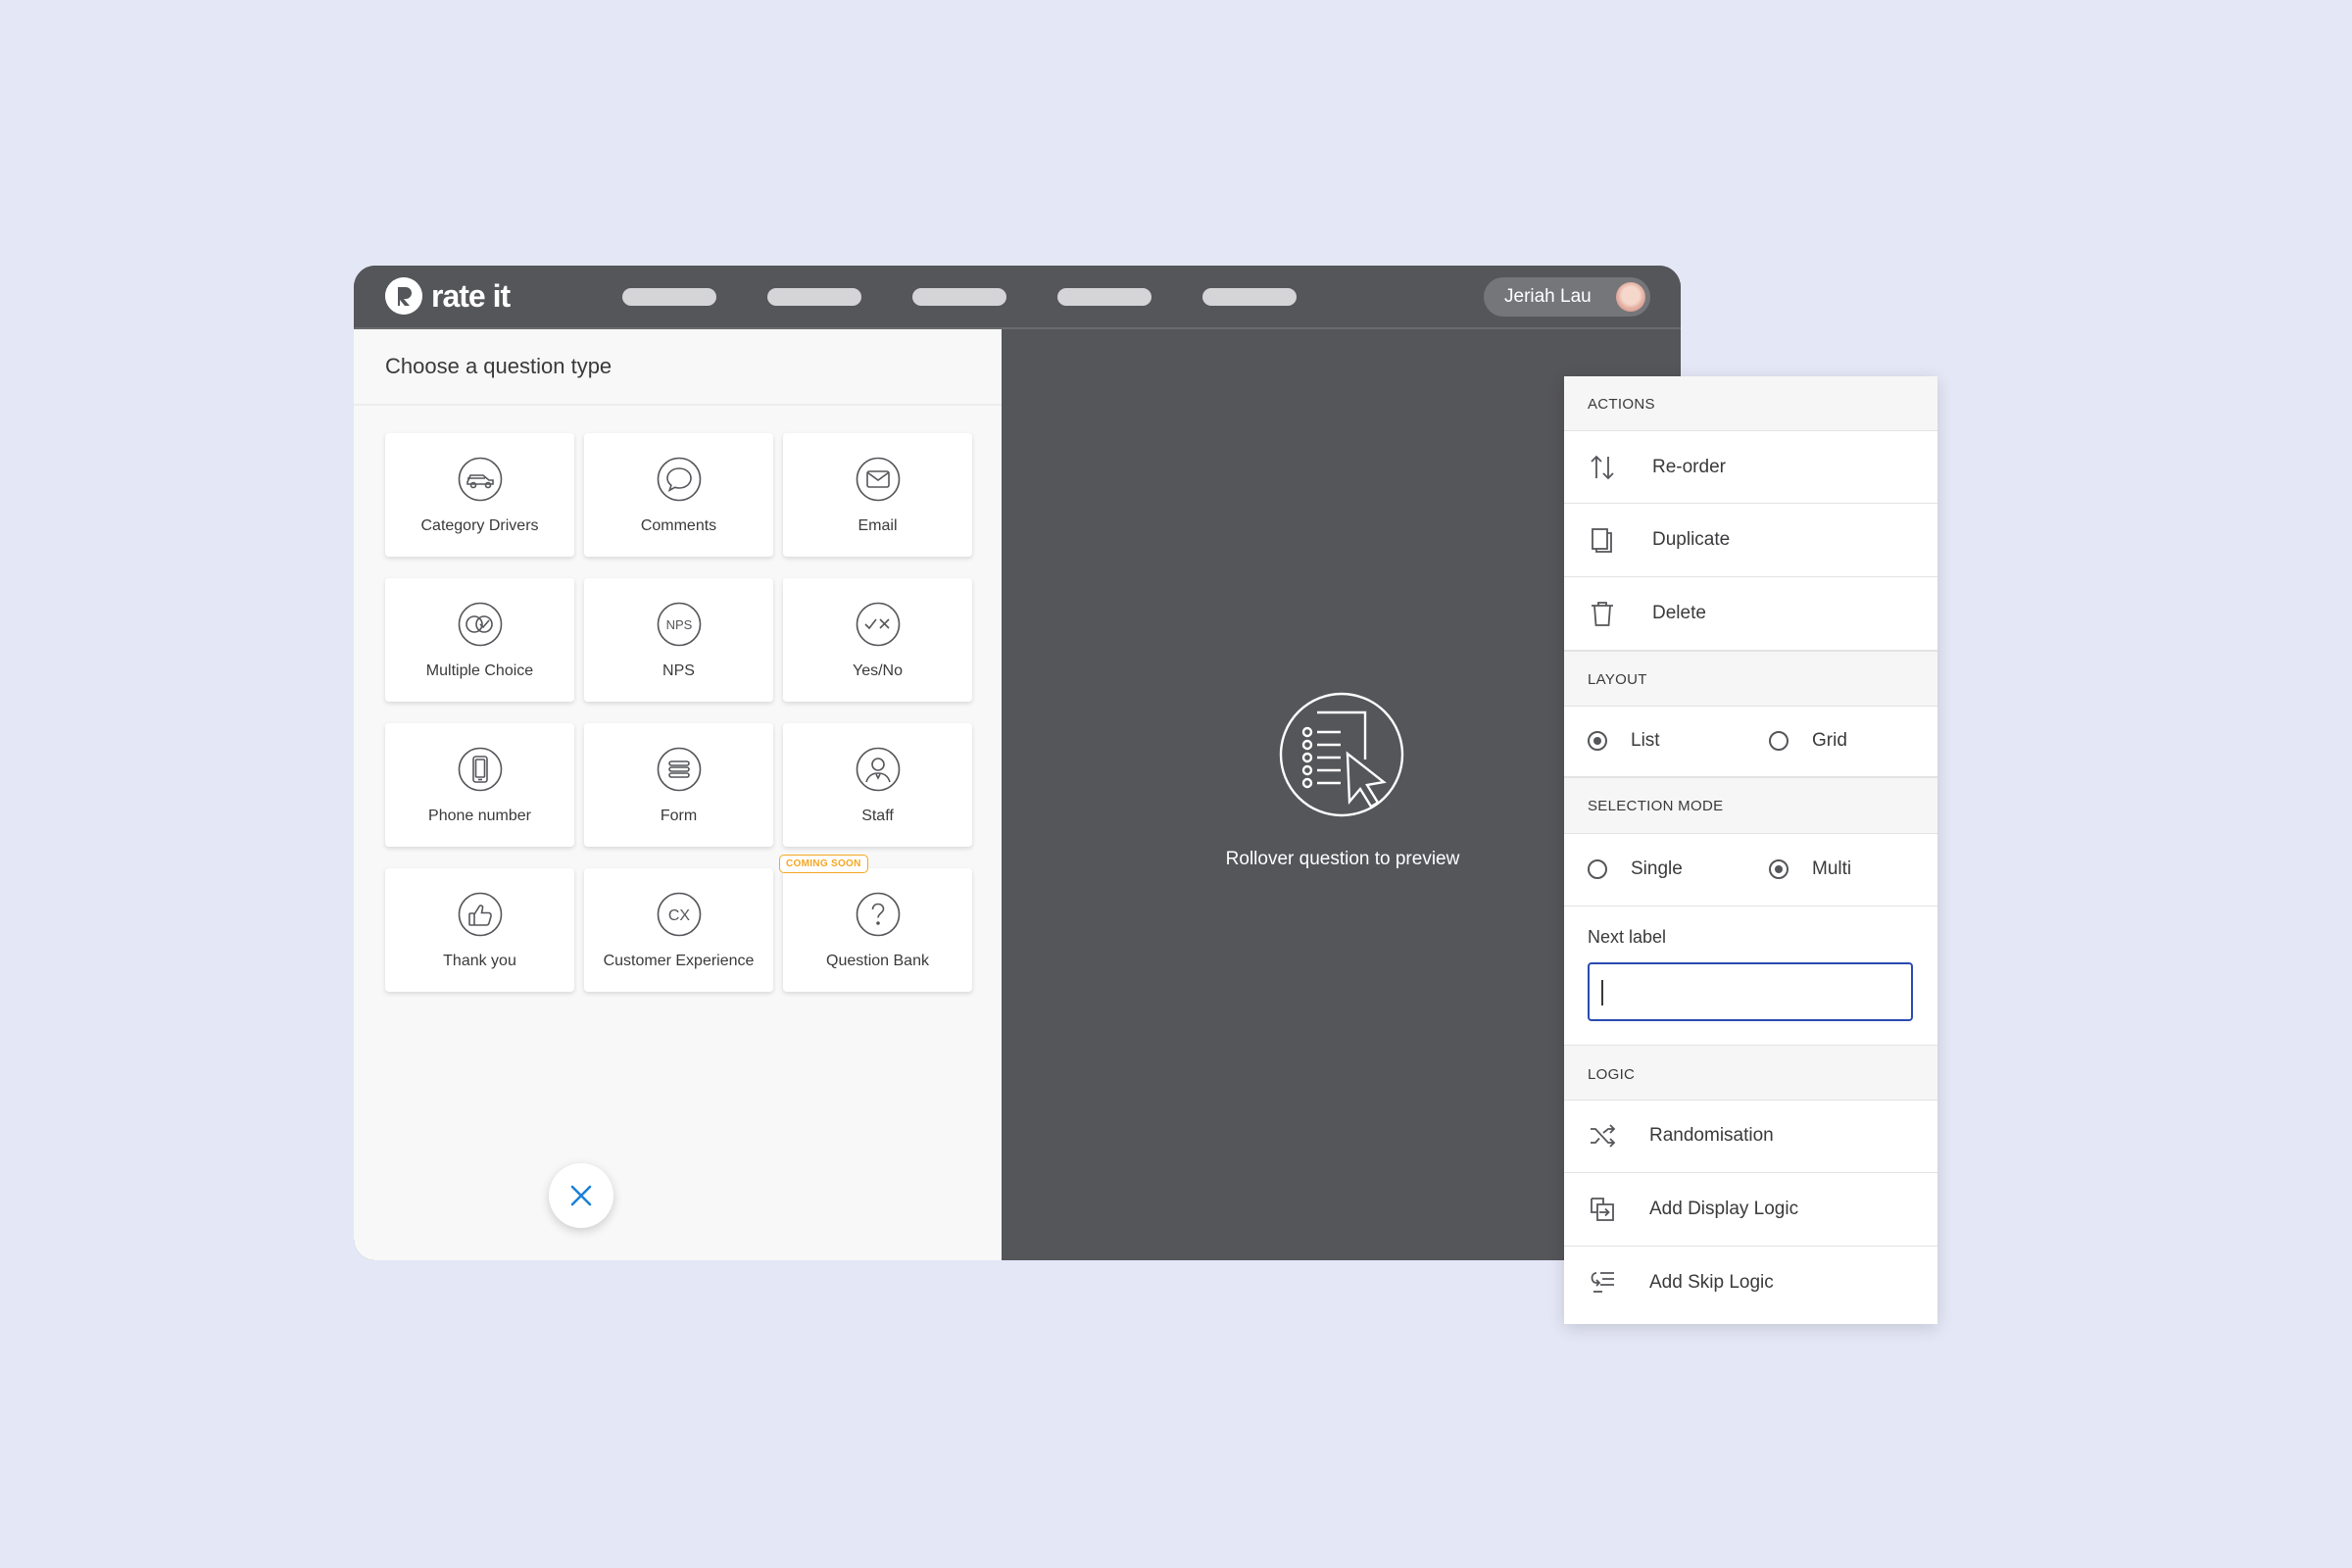  I want to click on panel-title: Choose a question type, so click(678, 367).